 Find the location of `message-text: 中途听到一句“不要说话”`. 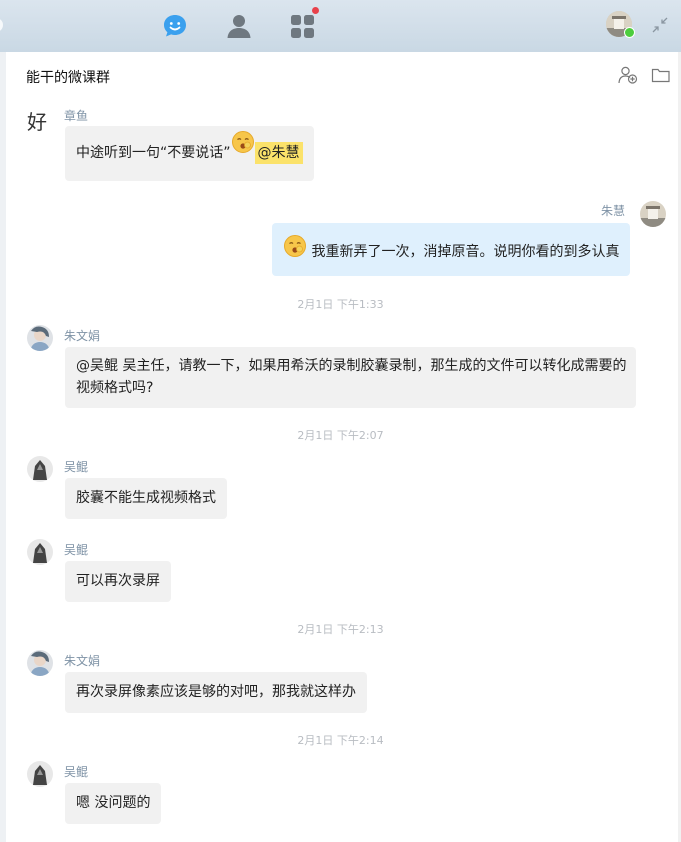

message-text: 中途听到一句“不要说话” is located at coordinates (153, 153).